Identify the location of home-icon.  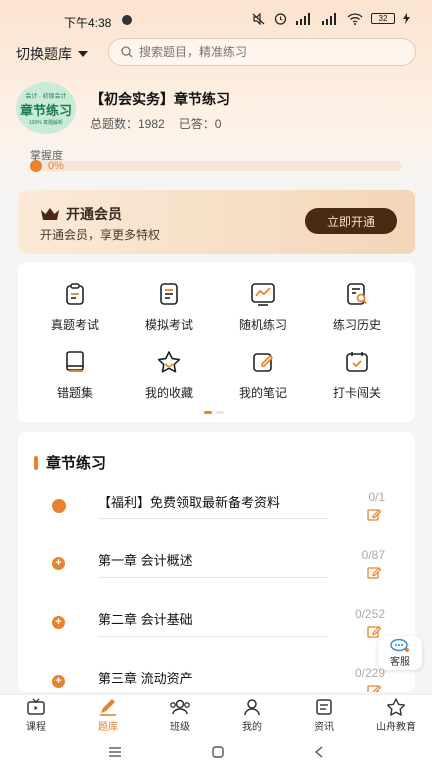
(218, 752).